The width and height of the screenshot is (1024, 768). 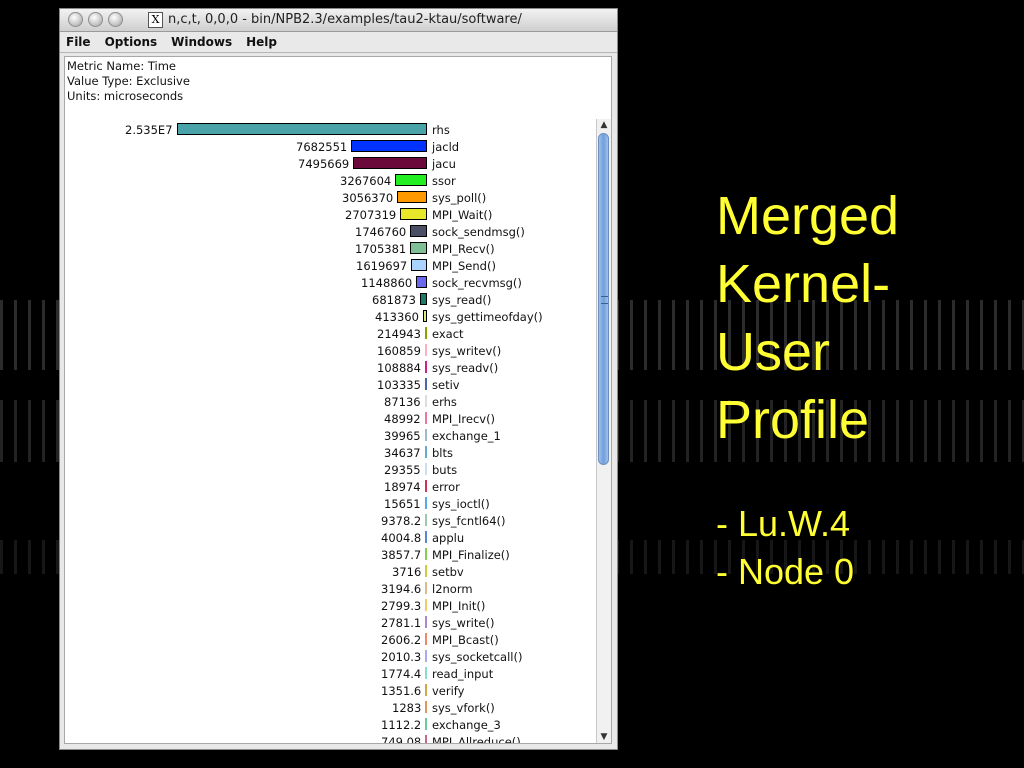 What do you see at coordinates (330, 639) in the screenshot?
I see `bar-row: 2606.2 MPI_Bcast()` at bounding box center [330, 639].